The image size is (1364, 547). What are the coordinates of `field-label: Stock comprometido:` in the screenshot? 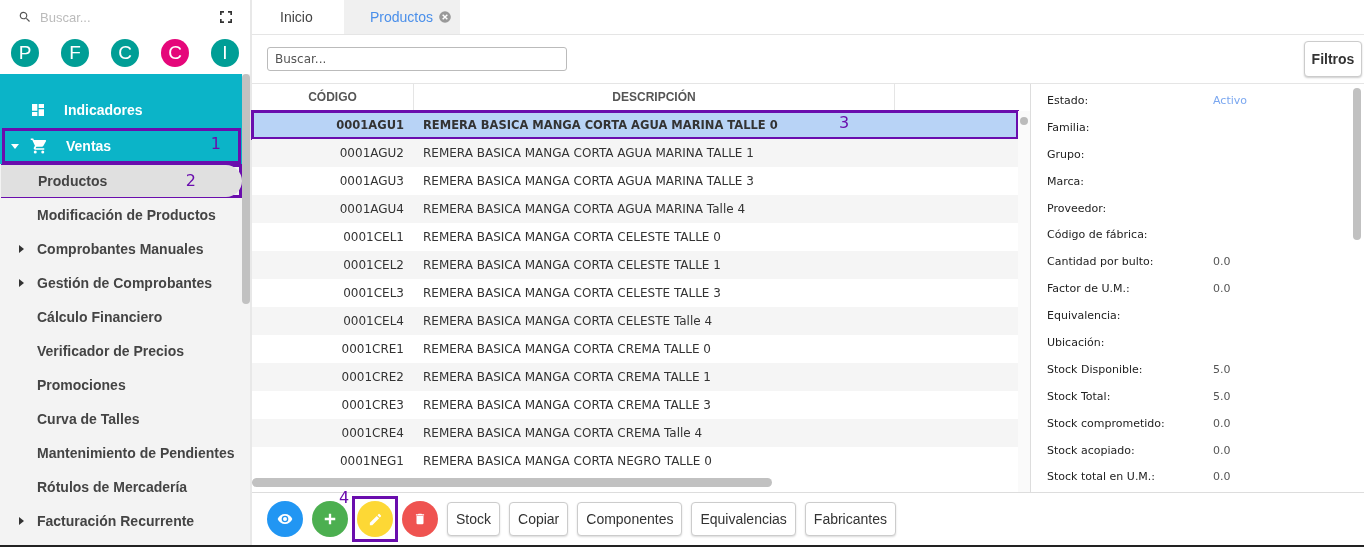 It's located at (1106, 423).